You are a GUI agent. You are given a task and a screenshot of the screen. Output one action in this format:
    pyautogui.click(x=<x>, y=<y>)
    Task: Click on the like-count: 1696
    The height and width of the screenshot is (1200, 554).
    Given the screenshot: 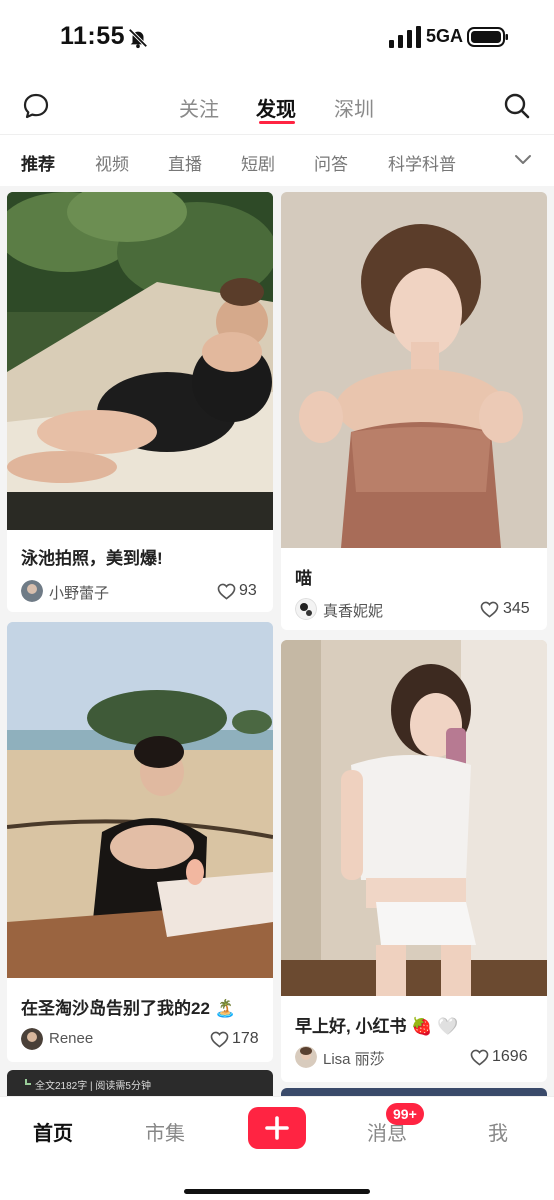 What is the action you would take?
    pyautogui.click(x=510, y=1056)
    